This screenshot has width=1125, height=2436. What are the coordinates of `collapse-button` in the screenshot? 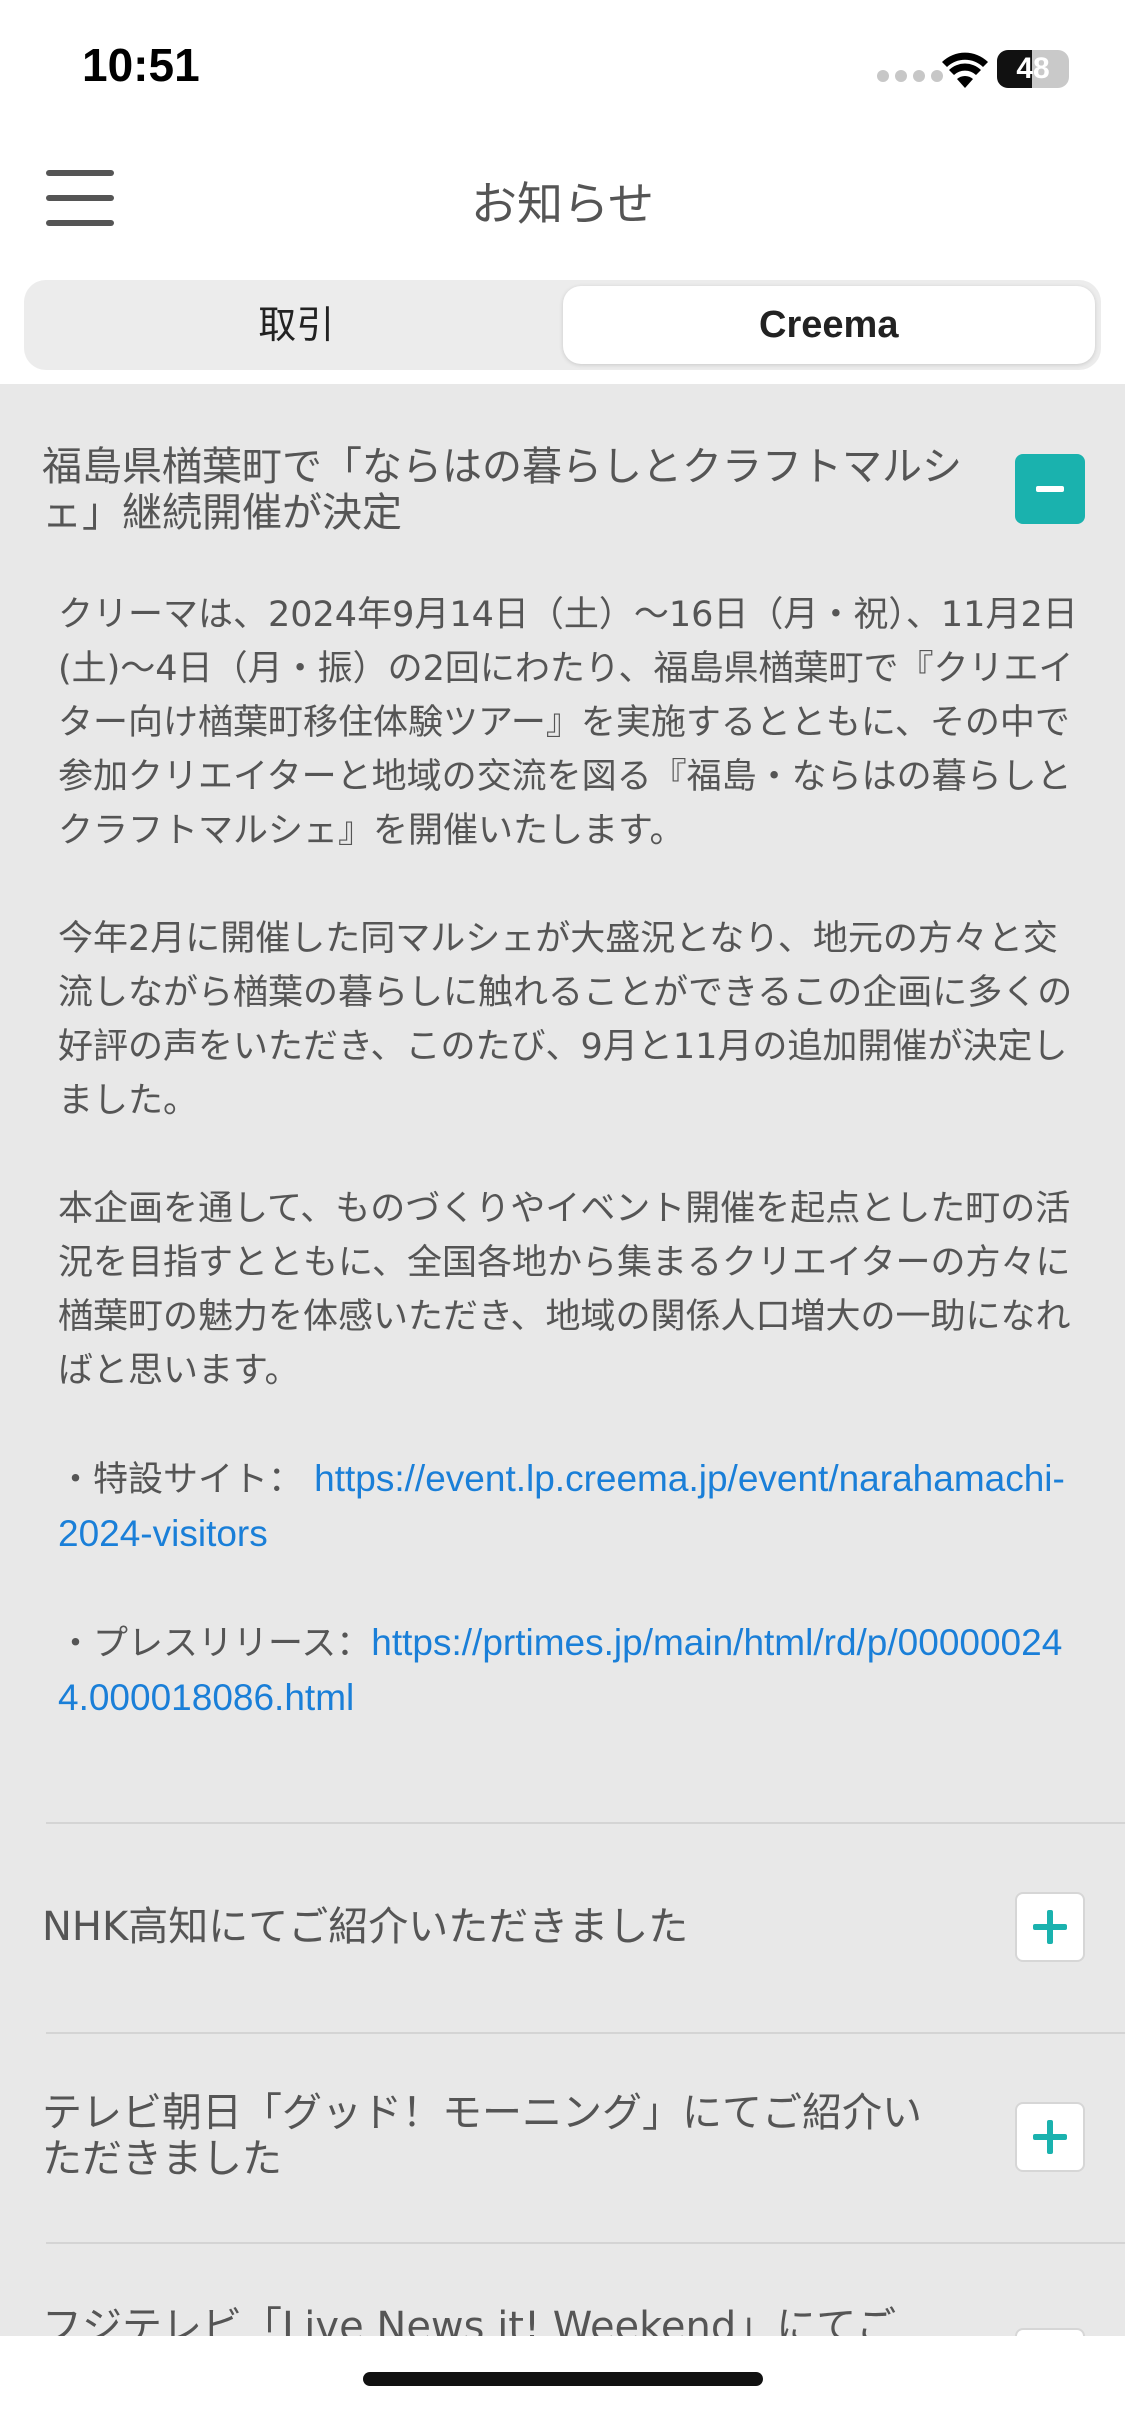 It's located at (1050, 489).